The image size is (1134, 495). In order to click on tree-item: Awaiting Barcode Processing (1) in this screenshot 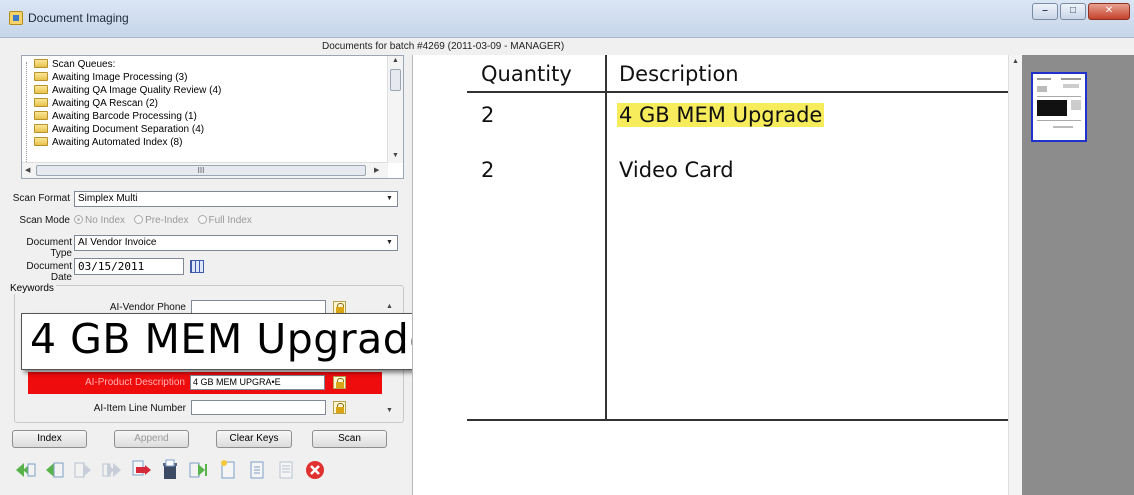, I will do `click(115, 117)`.